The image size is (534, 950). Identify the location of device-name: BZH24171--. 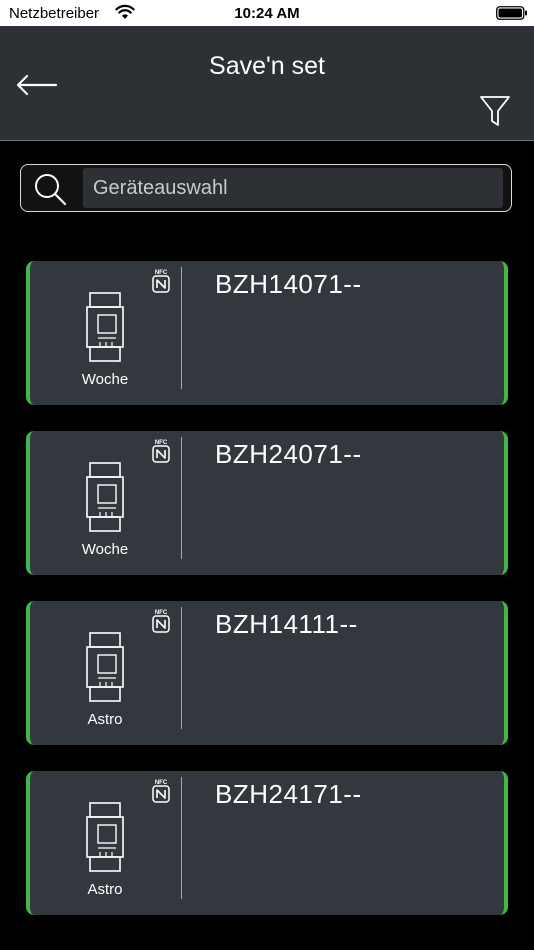
(288, 794).